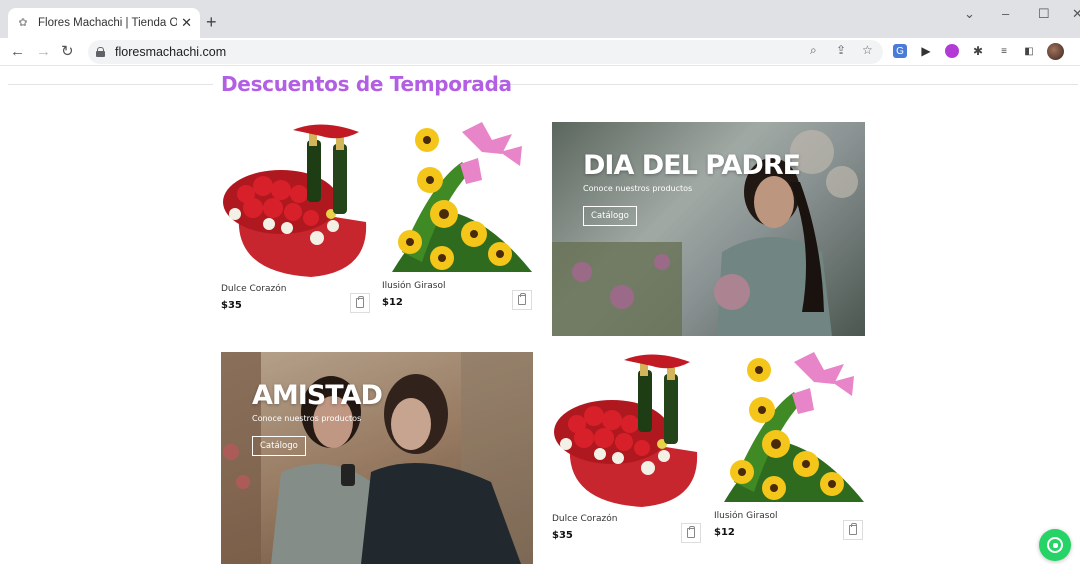 Image resolution: width=1080 pixels, height=564 pixels. Describe the element at coordinates (211, 22) in the screenshot. I see `new-tab-button: +` at that location.